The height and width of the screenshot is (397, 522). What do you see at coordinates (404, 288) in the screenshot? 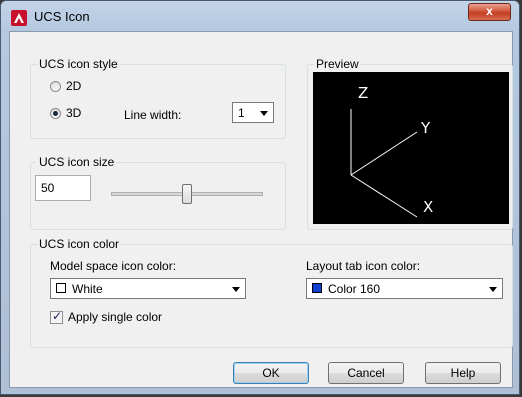
I see `layout-tab-color-select: Color 160` at bounding box center [404, 288].